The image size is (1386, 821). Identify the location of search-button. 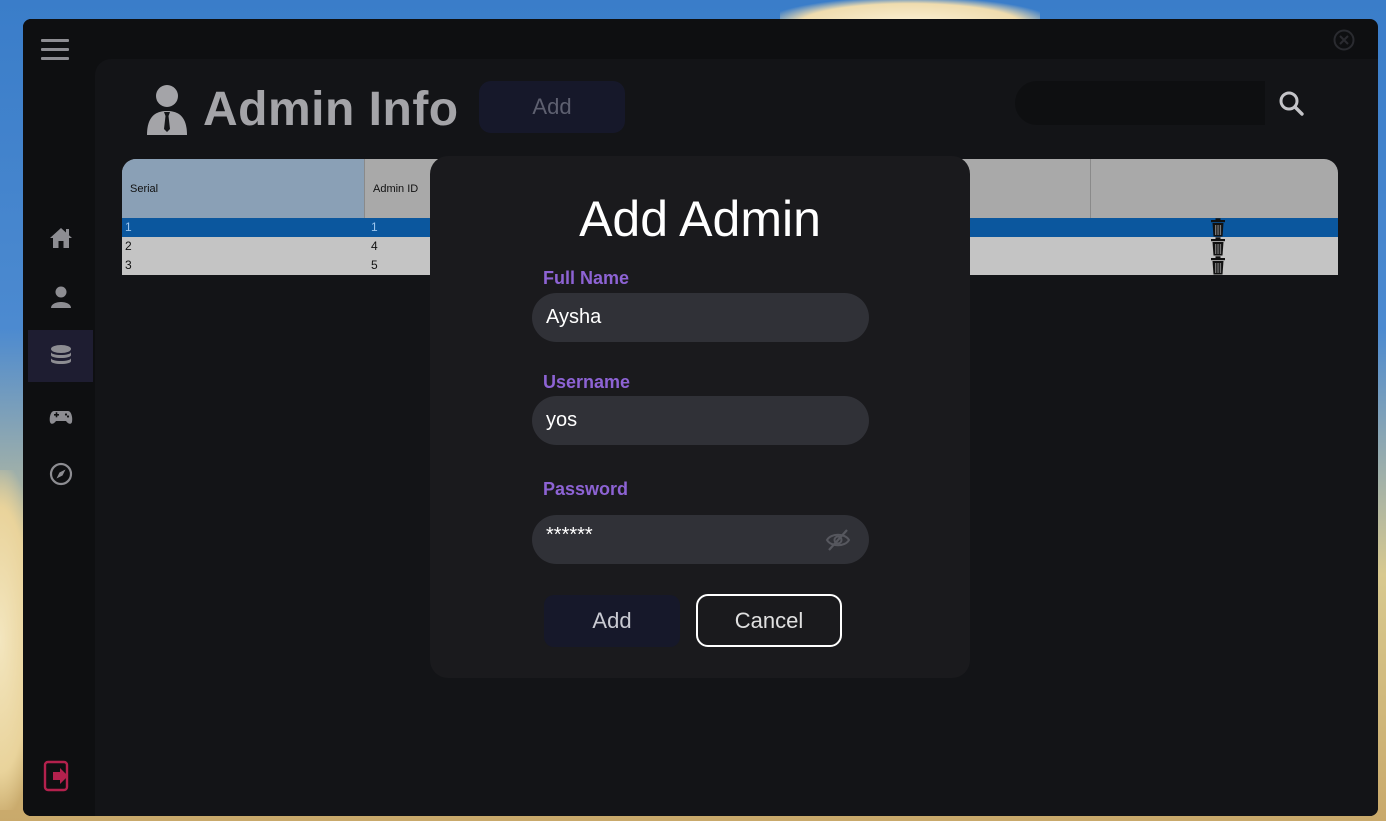
(1291, 103).